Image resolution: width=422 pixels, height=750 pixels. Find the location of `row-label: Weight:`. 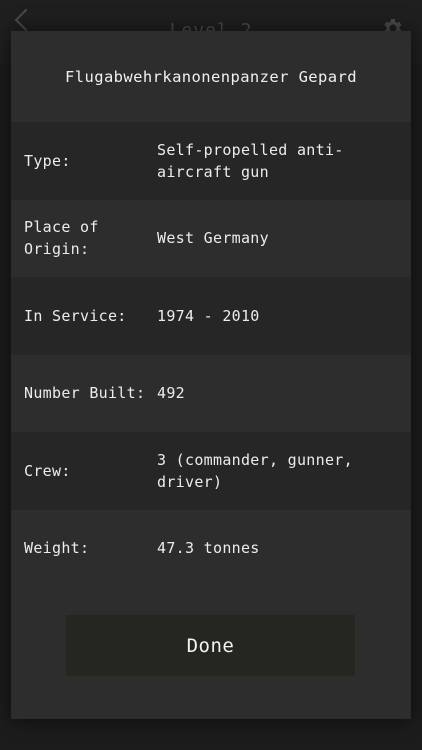

row-label: Weight: is located at coordinates (57, 548).